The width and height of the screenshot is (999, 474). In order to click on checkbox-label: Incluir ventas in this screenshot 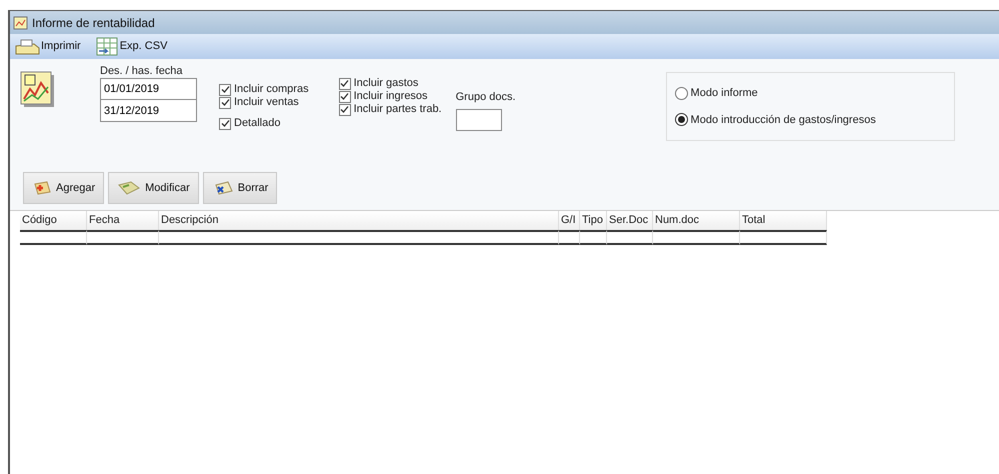, I will do `click(266, 102)`.